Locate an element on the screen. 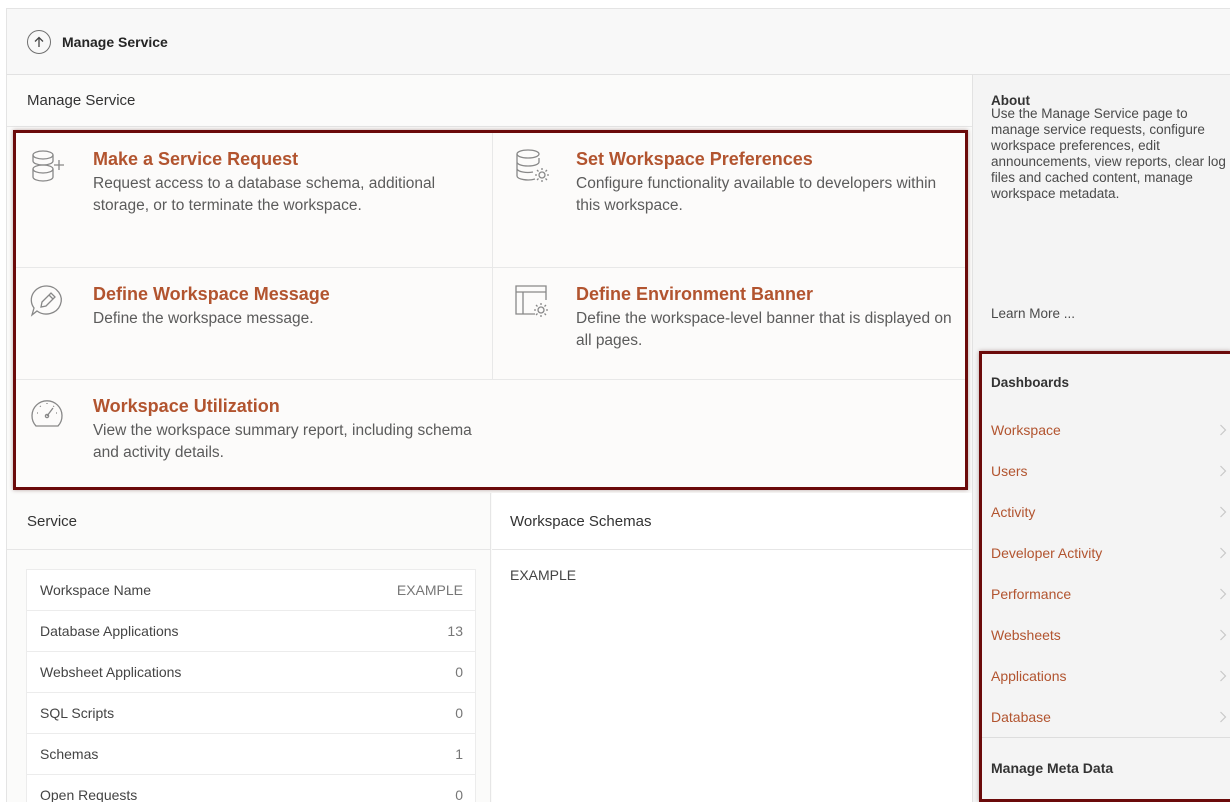 Image resolution: width=1230 pixels, height=802 pixels. dashboard-link-database: Database is located at coordinates (1106, 716).